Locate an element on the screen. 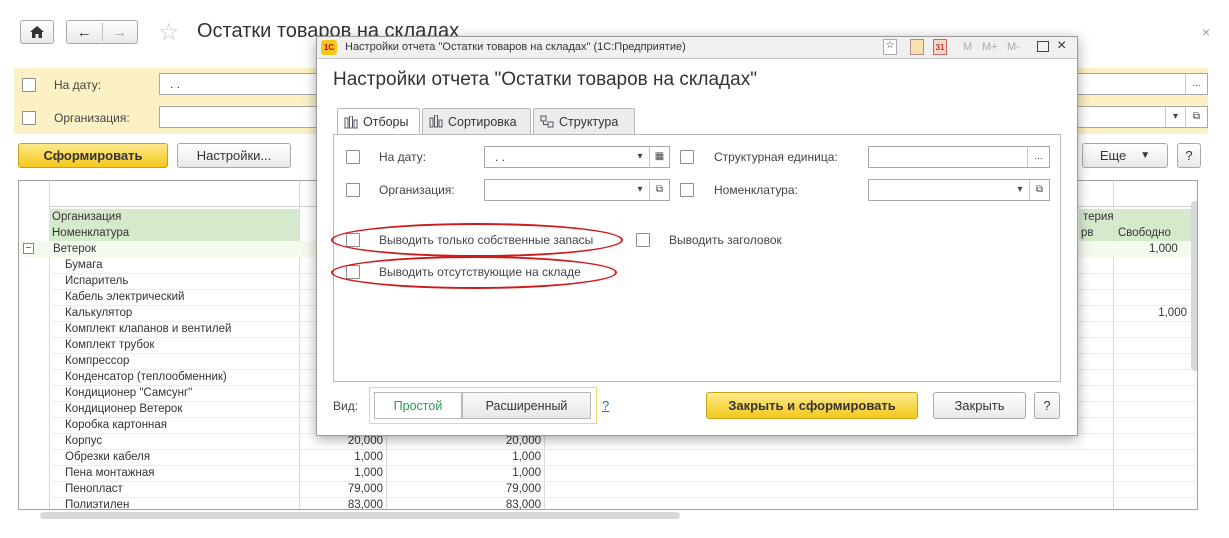 The image size is (1229, 538). home-button is located at coordinates (37, 32).